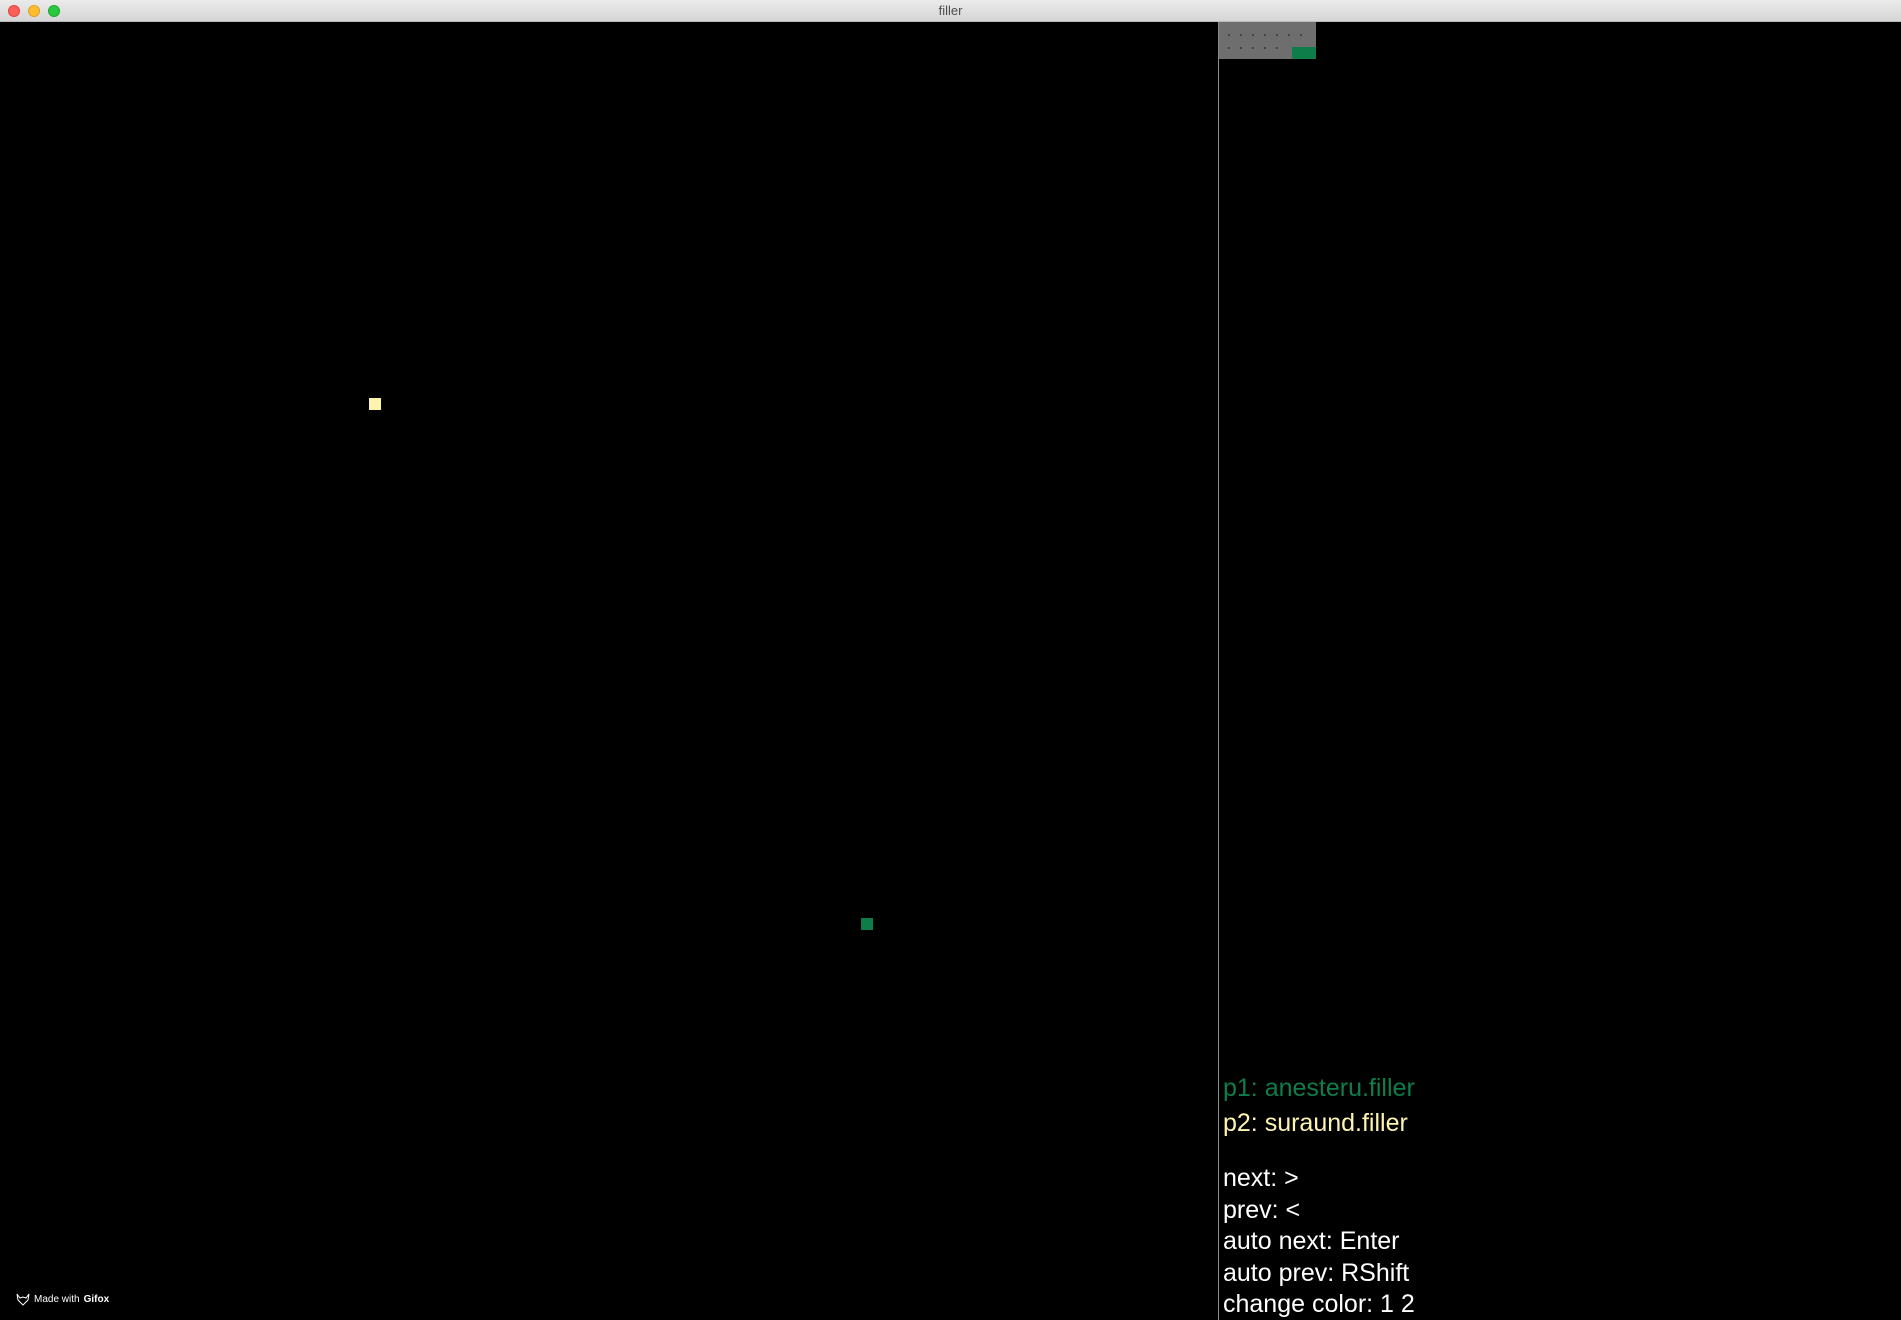 This screenshot has height=1320, width=1901. I want to click on window-title: filler, so click(950, 10).